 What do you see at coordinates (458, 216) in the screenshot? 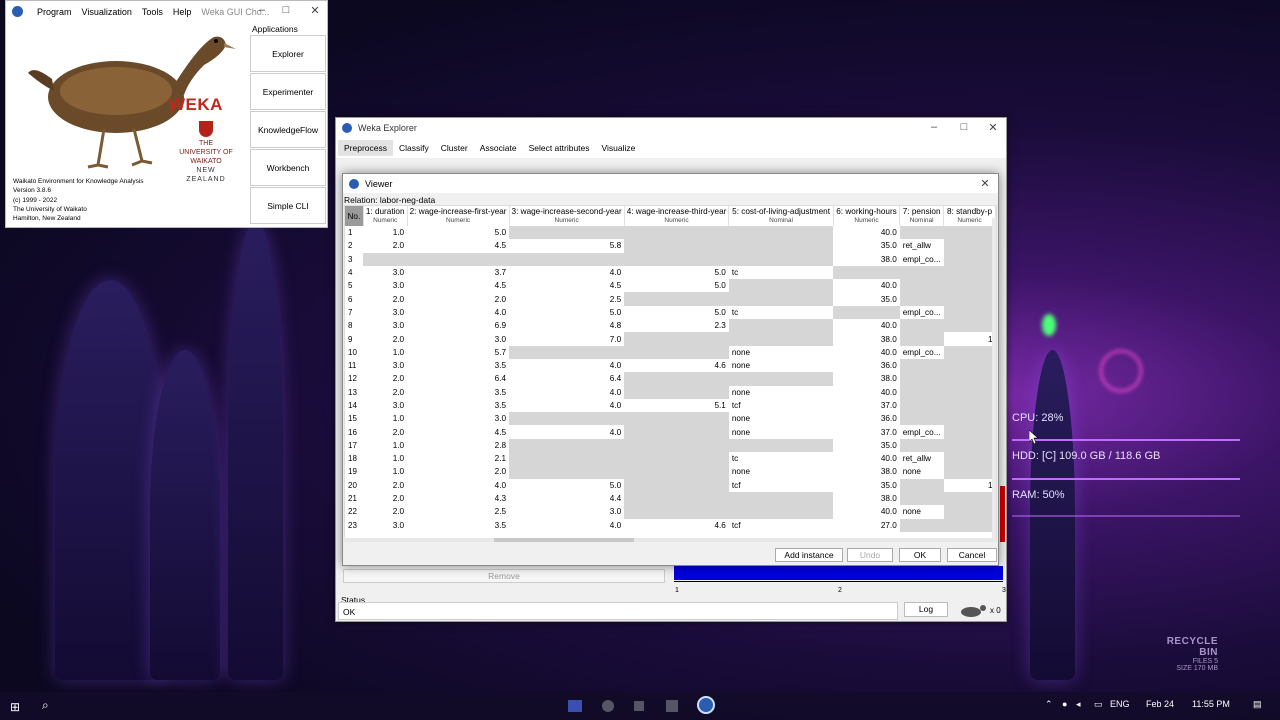
I see `column-header: 2: wage-increase-first-year Numeric` at bounding box center [458, 216].